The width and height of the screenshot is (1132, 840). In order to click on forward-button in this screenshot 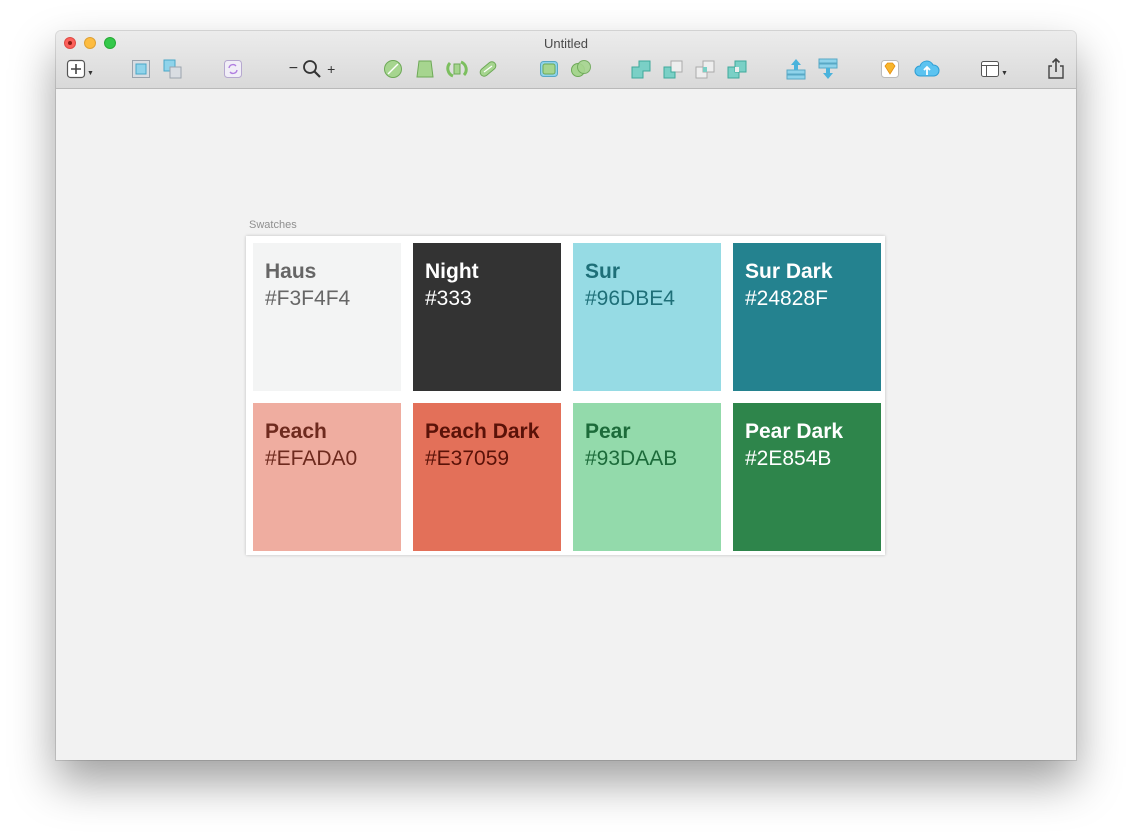, I will do `click(796, 69)`.